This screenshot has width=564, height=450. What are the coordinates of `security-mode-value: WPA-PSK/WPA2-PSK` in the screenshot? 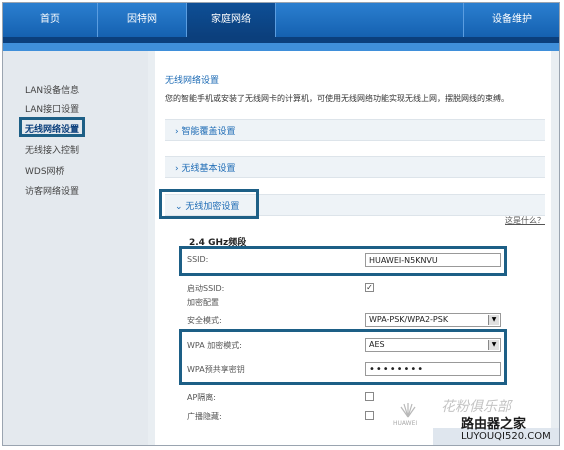 It's located at (409, 319).